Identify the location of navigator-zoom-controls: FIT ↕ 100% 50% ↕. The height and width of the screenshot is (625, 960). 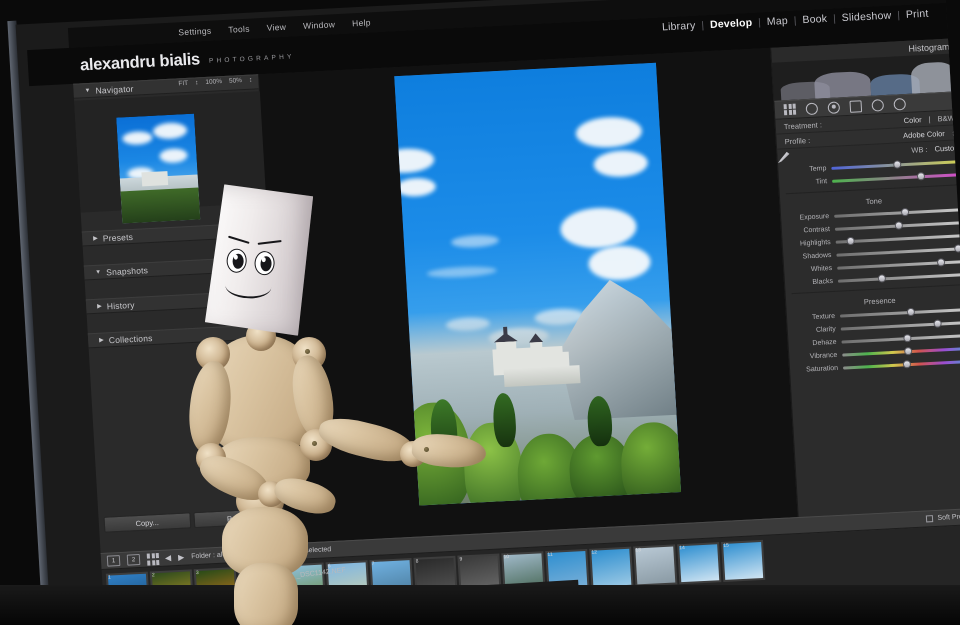
(215, 82).